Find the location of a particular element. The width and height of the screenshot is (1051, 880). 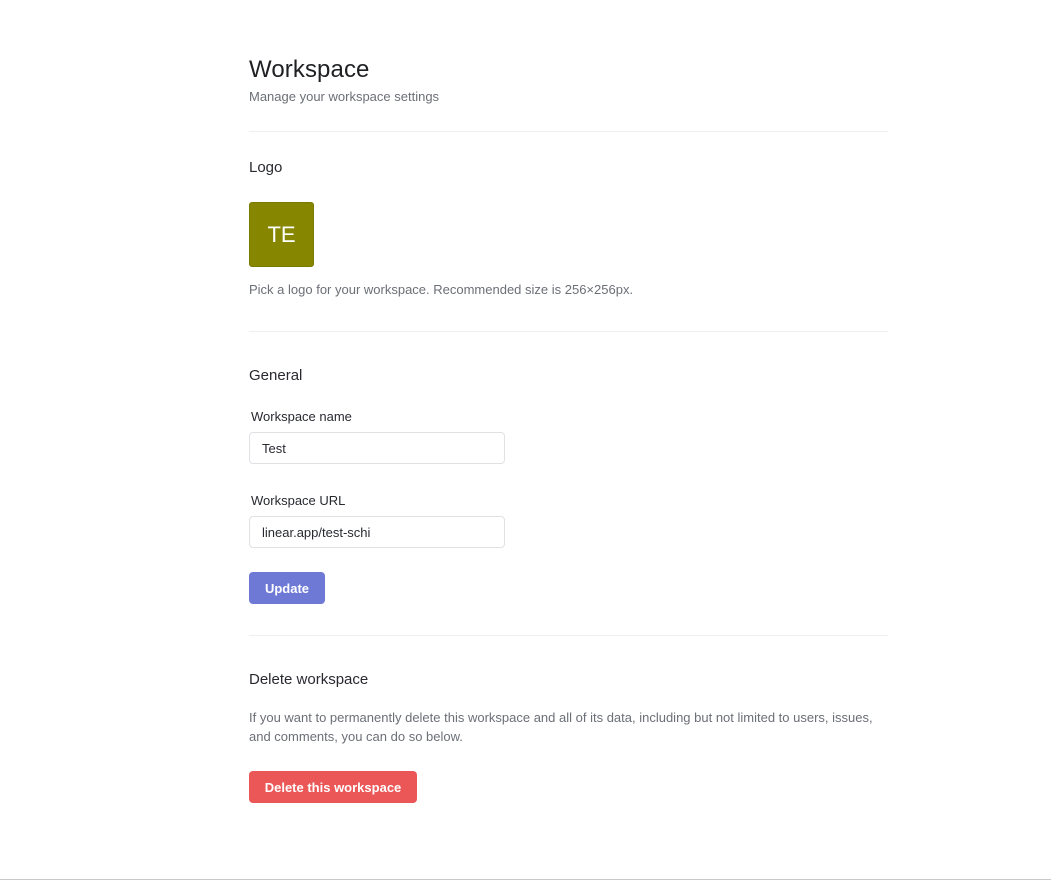

page-title: Workspace is located at coordinates (309, 69).